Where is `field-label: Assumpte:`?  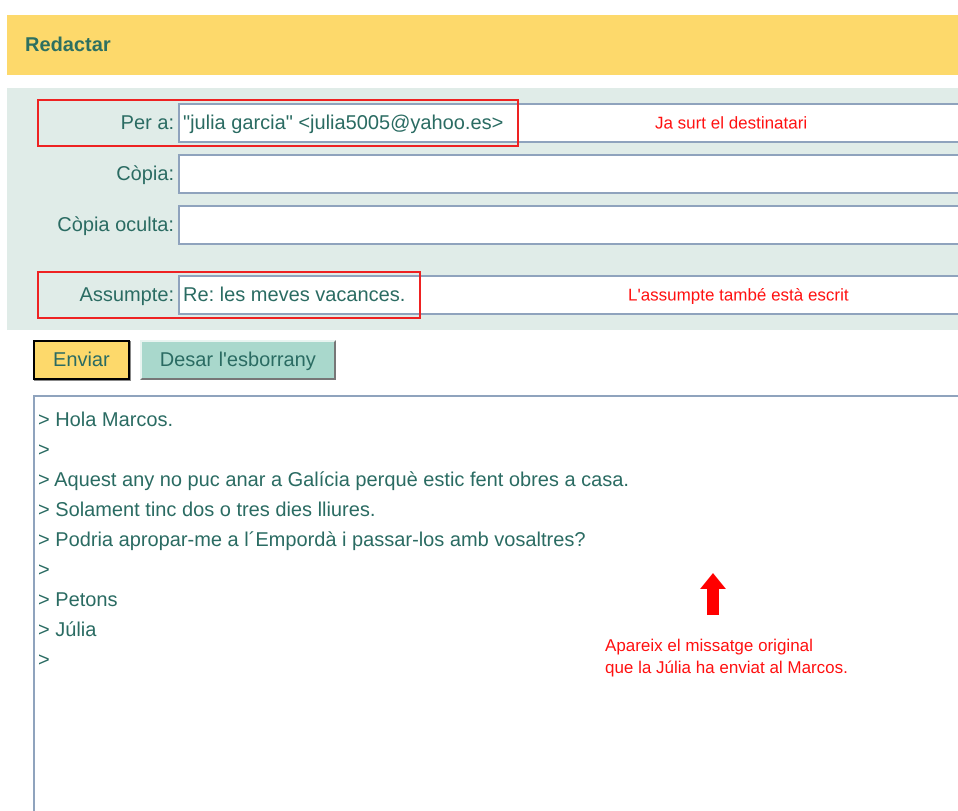 field-label: Assumpte: is located at coordinates (126, 295).